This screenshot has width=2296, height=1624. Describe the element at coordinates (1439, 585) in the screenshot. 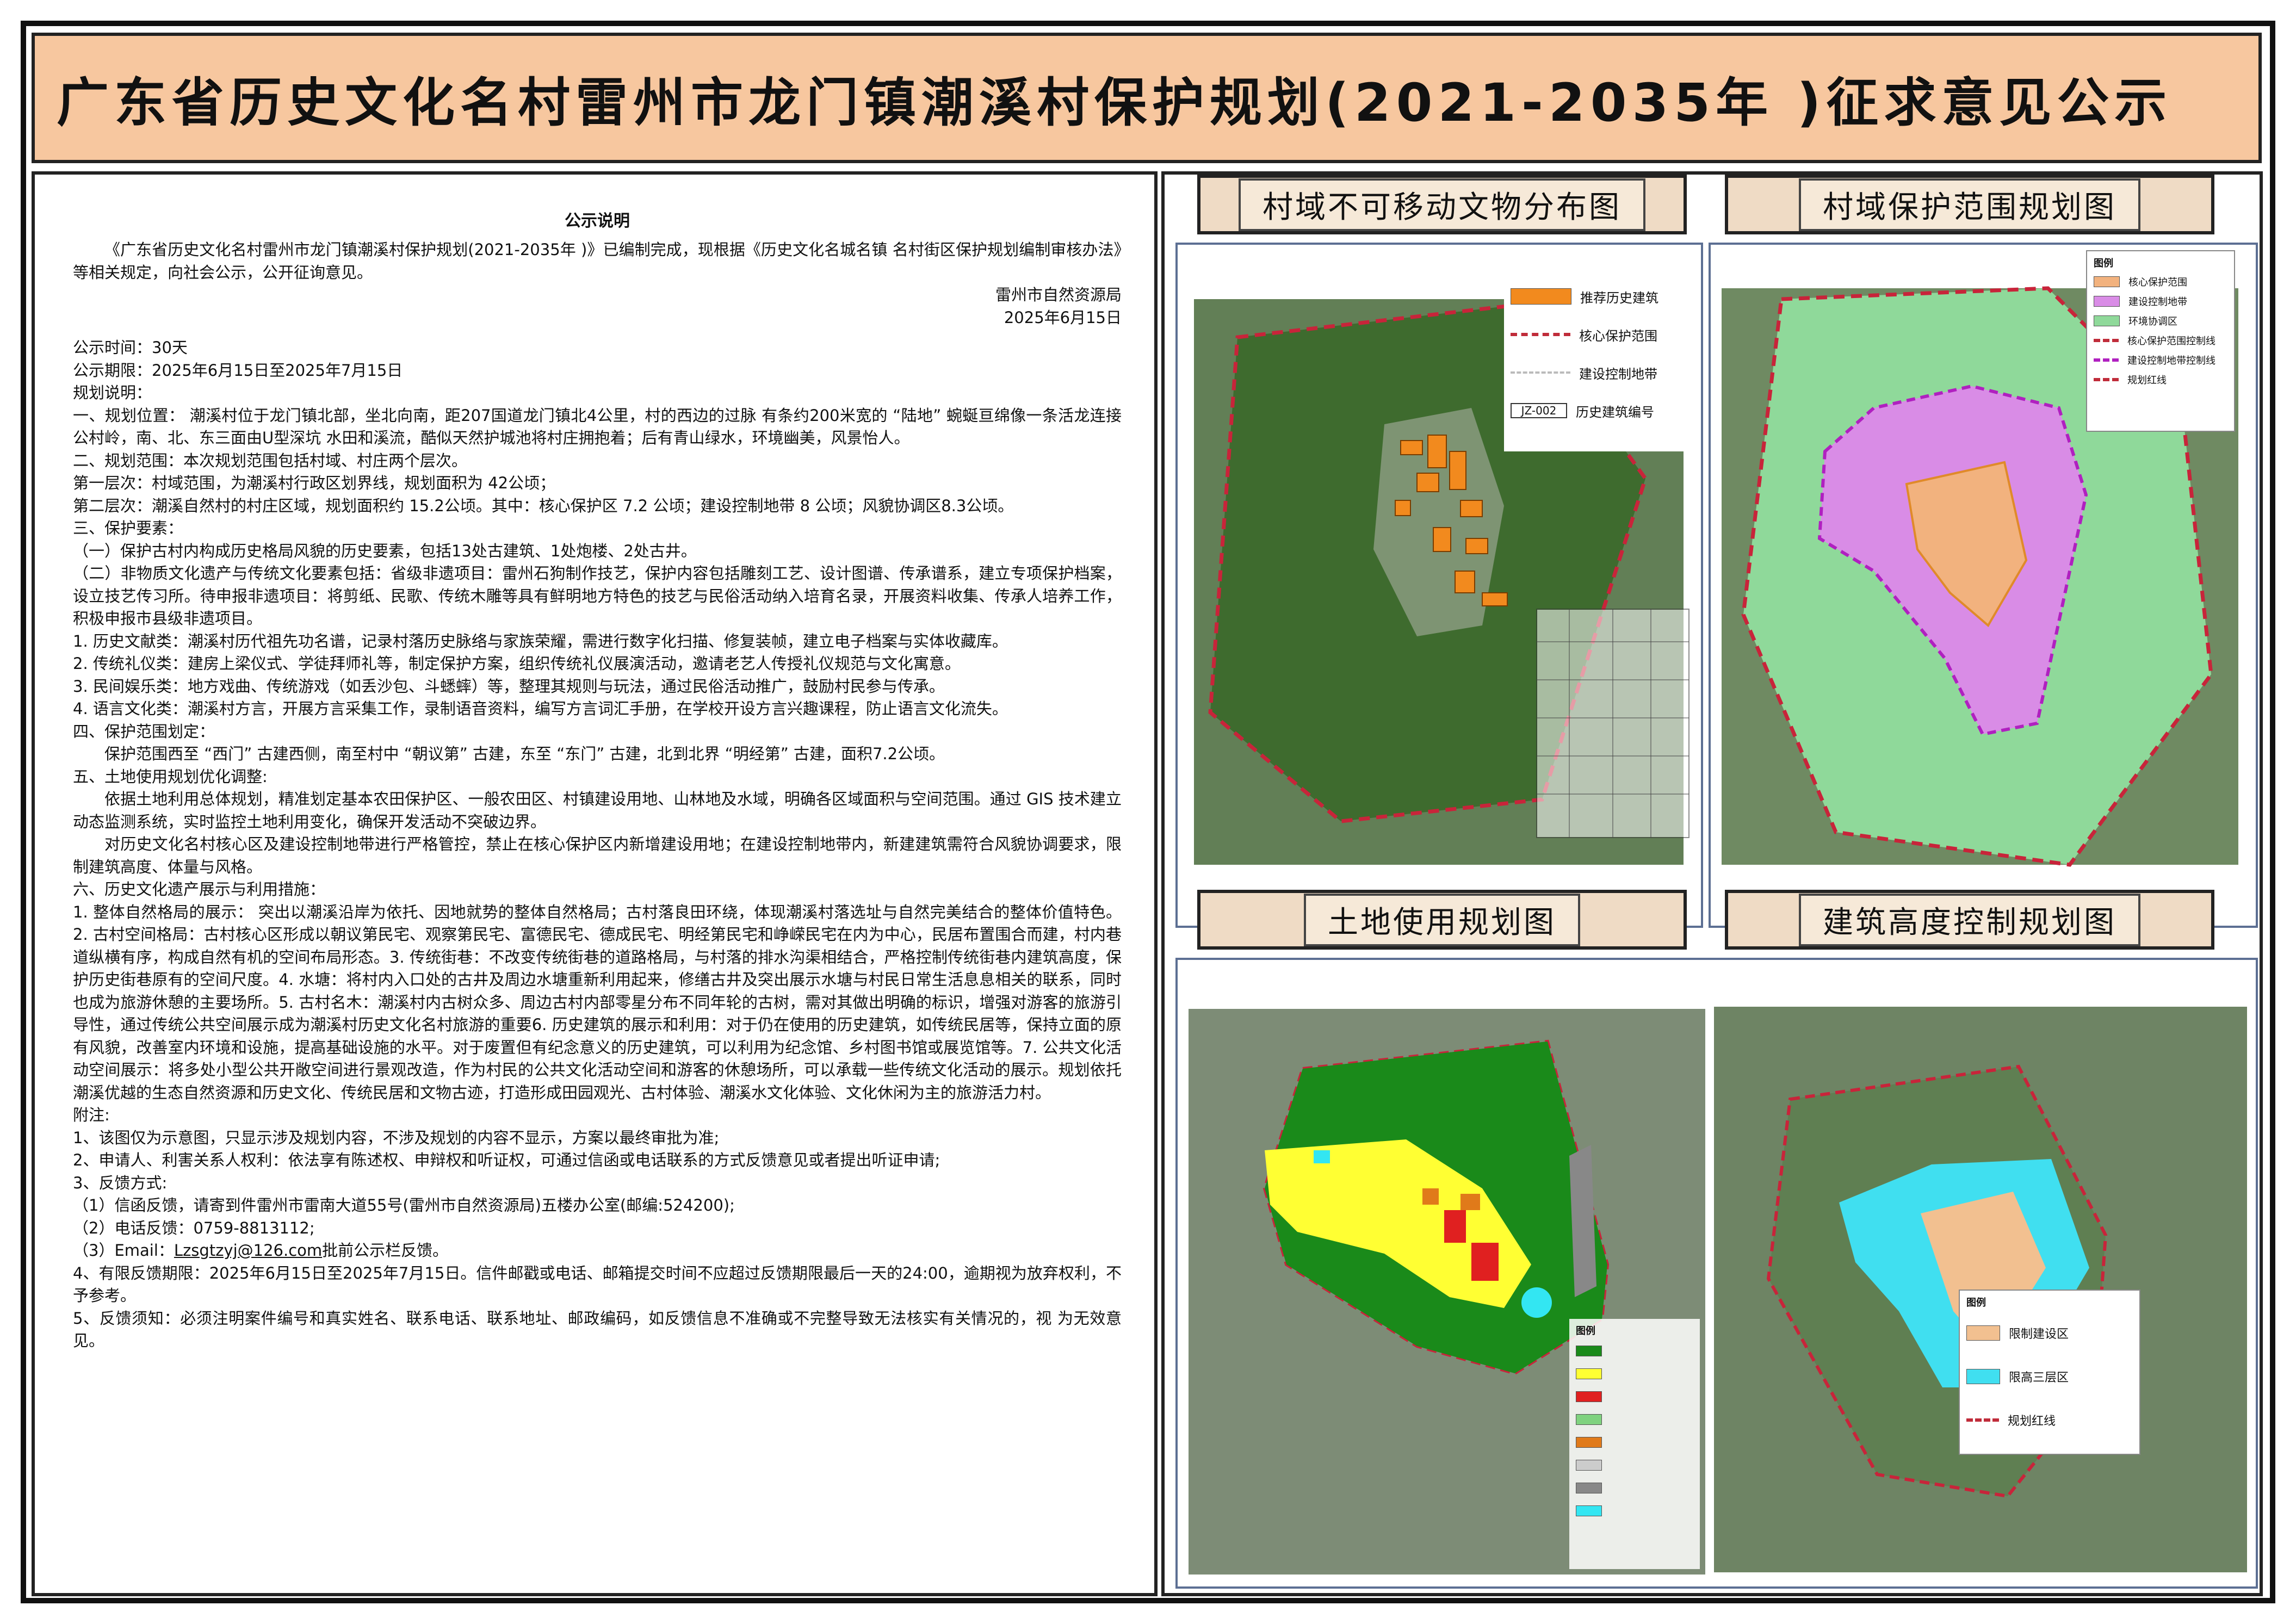

I see `map1-panel: 推荐历史建筑 核心保护范围 建设控制地带 JZ-002 历史建筑编号` at that location.